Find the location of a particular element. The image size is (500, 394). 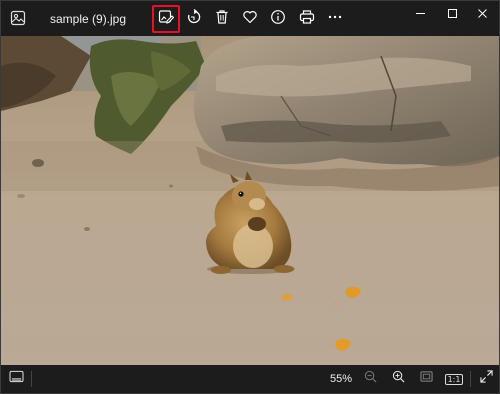

info-button is located at coordinates (278, 19).